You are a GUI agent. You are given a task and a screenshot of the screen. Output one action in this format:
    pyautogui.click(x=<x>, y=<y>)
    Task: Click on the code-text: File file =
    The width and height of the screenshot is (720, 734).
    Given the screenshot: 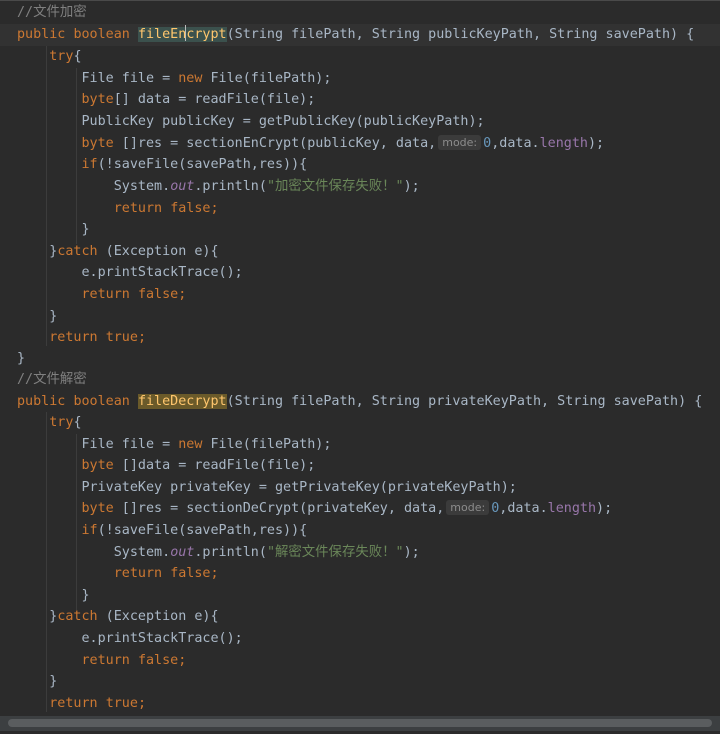 What is the action you would take?
    pyautogui.click(x=130, y=444)
    